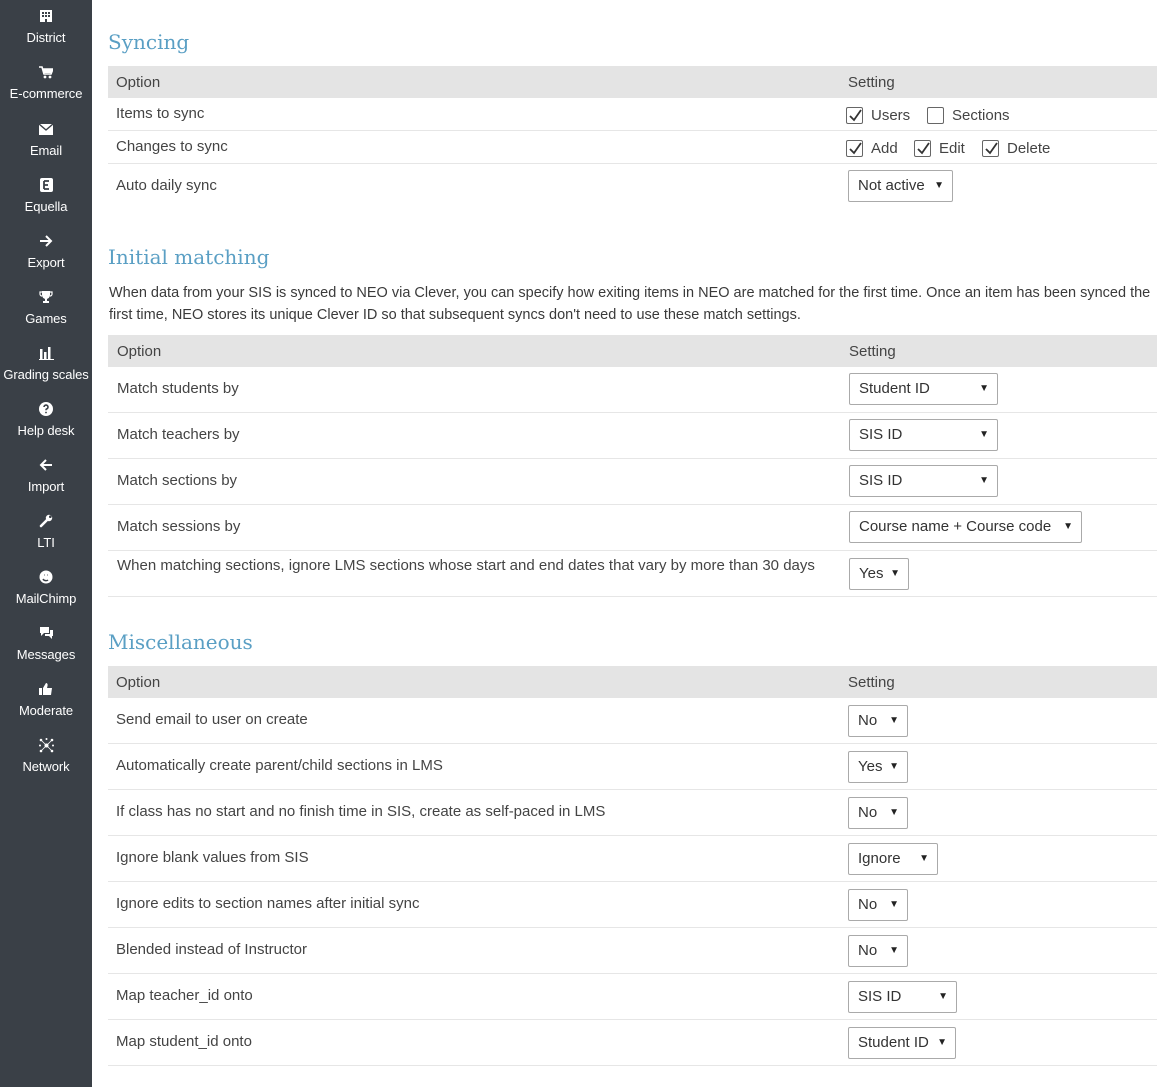 The image size is (1161, 1087). I want to click on auto-daily-sync-label: Auto daily sync, so click(166, 185).